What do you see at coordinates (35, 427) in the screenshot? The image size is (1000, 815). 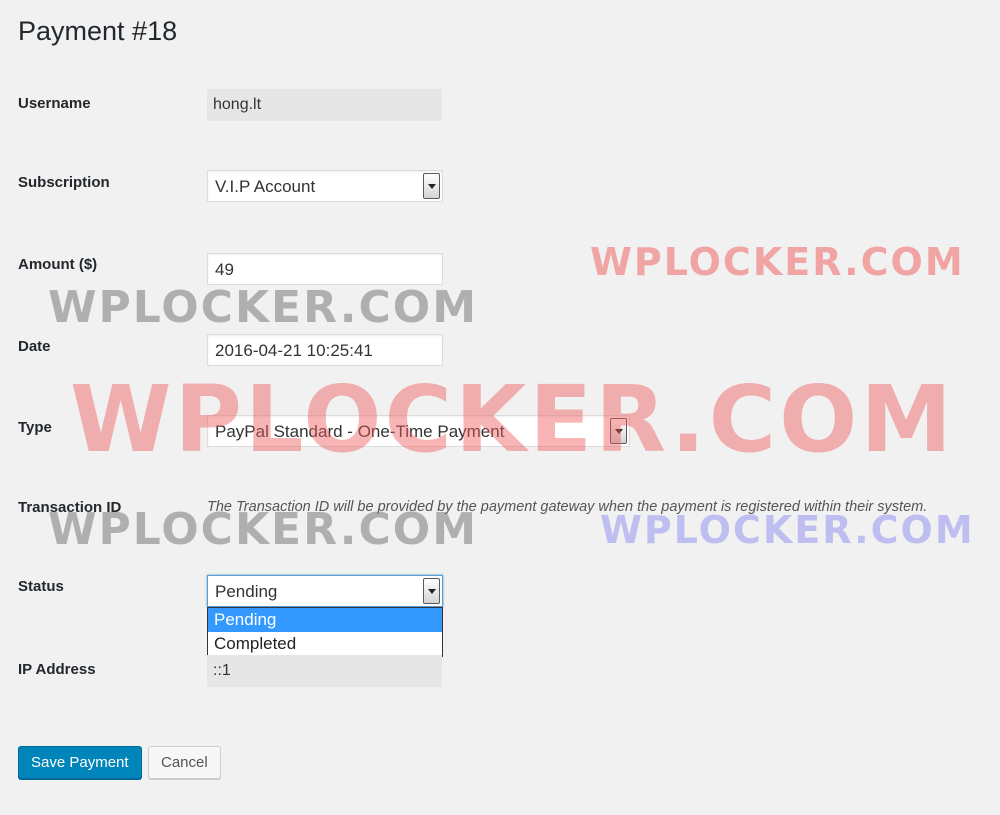 I see `type-label: Type` at bounding box center [35, 427].